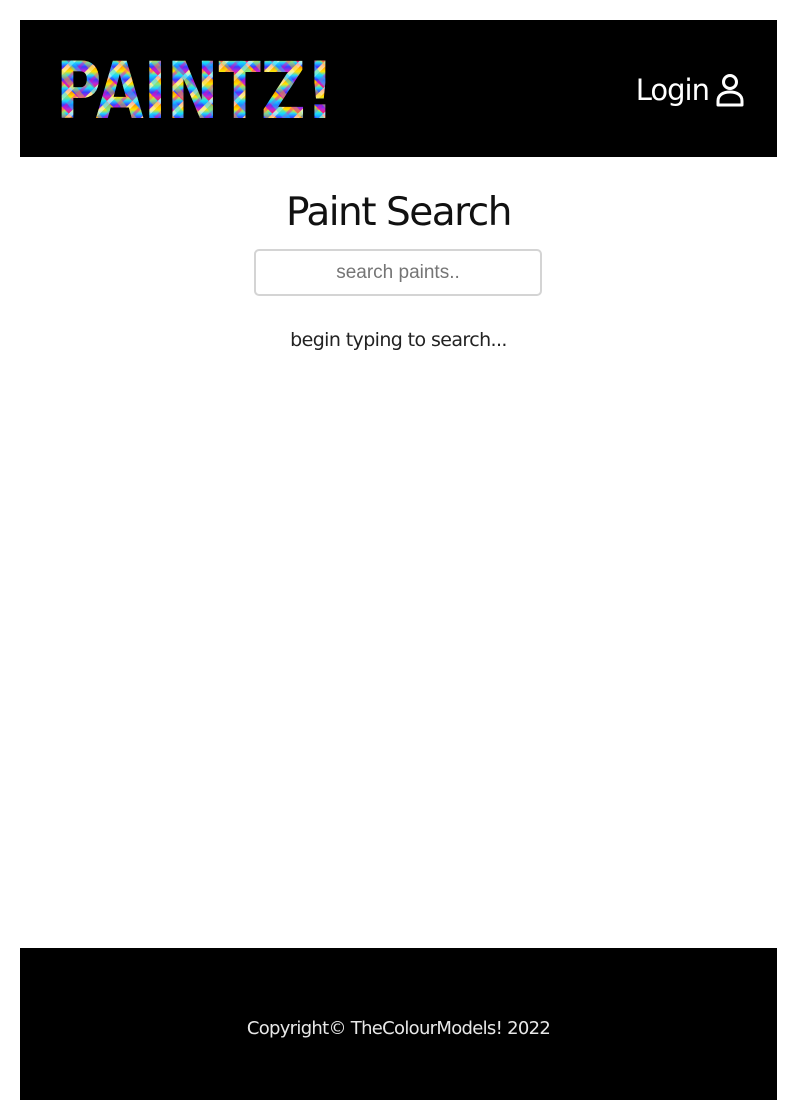 The image size is (797, 1120). What do you see at coordinates (730, 90) in the screenshot?
I see `user-icon` at bounding box center [730, 90].